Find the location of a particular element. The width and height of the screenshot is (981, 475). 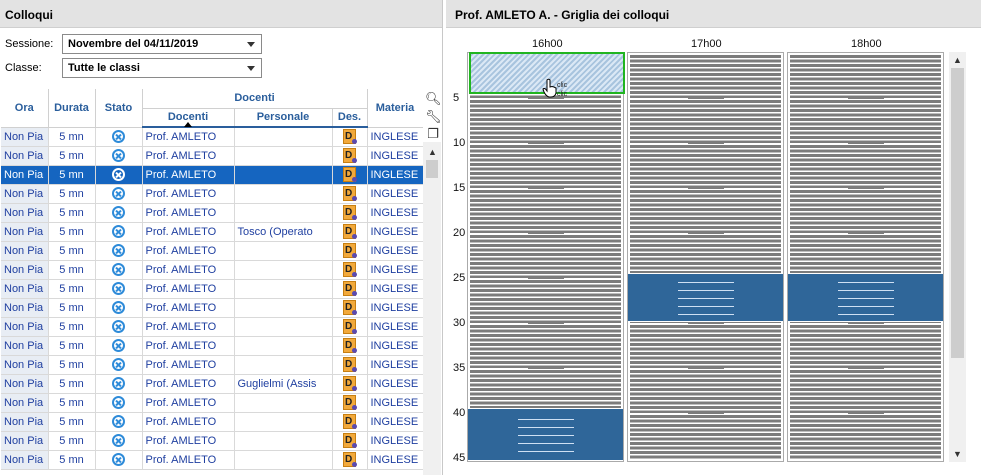

col-header-durata: Durata is located at coordinates (72, 108).